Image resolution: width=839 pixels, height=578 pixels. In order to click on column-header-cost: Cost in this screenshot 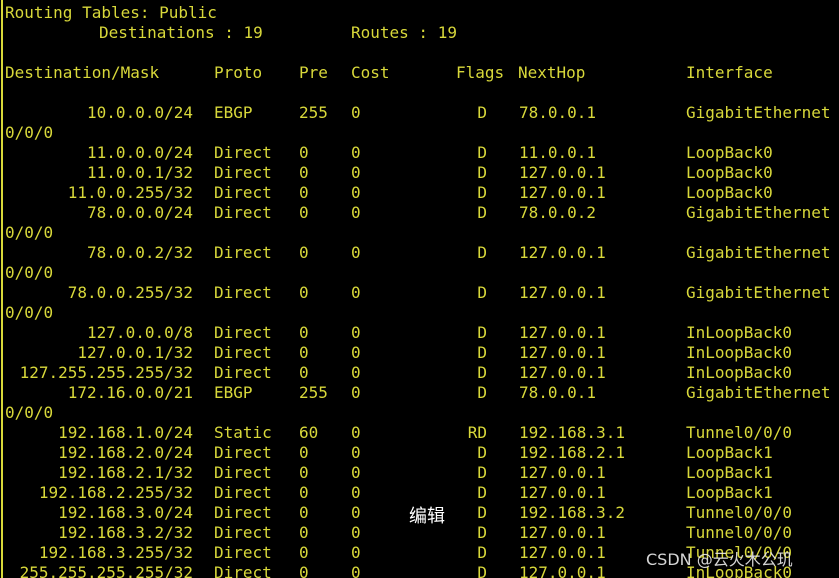, I will do `click(370, 72)`.